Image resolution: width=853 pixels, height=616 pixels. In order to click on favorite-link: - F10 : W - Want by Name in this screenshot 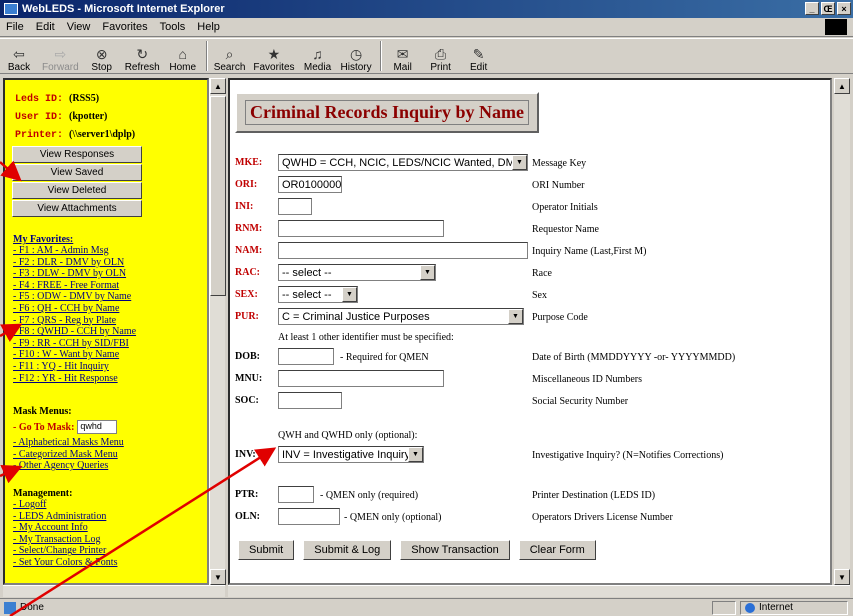, I will do `click(74, 355)`.